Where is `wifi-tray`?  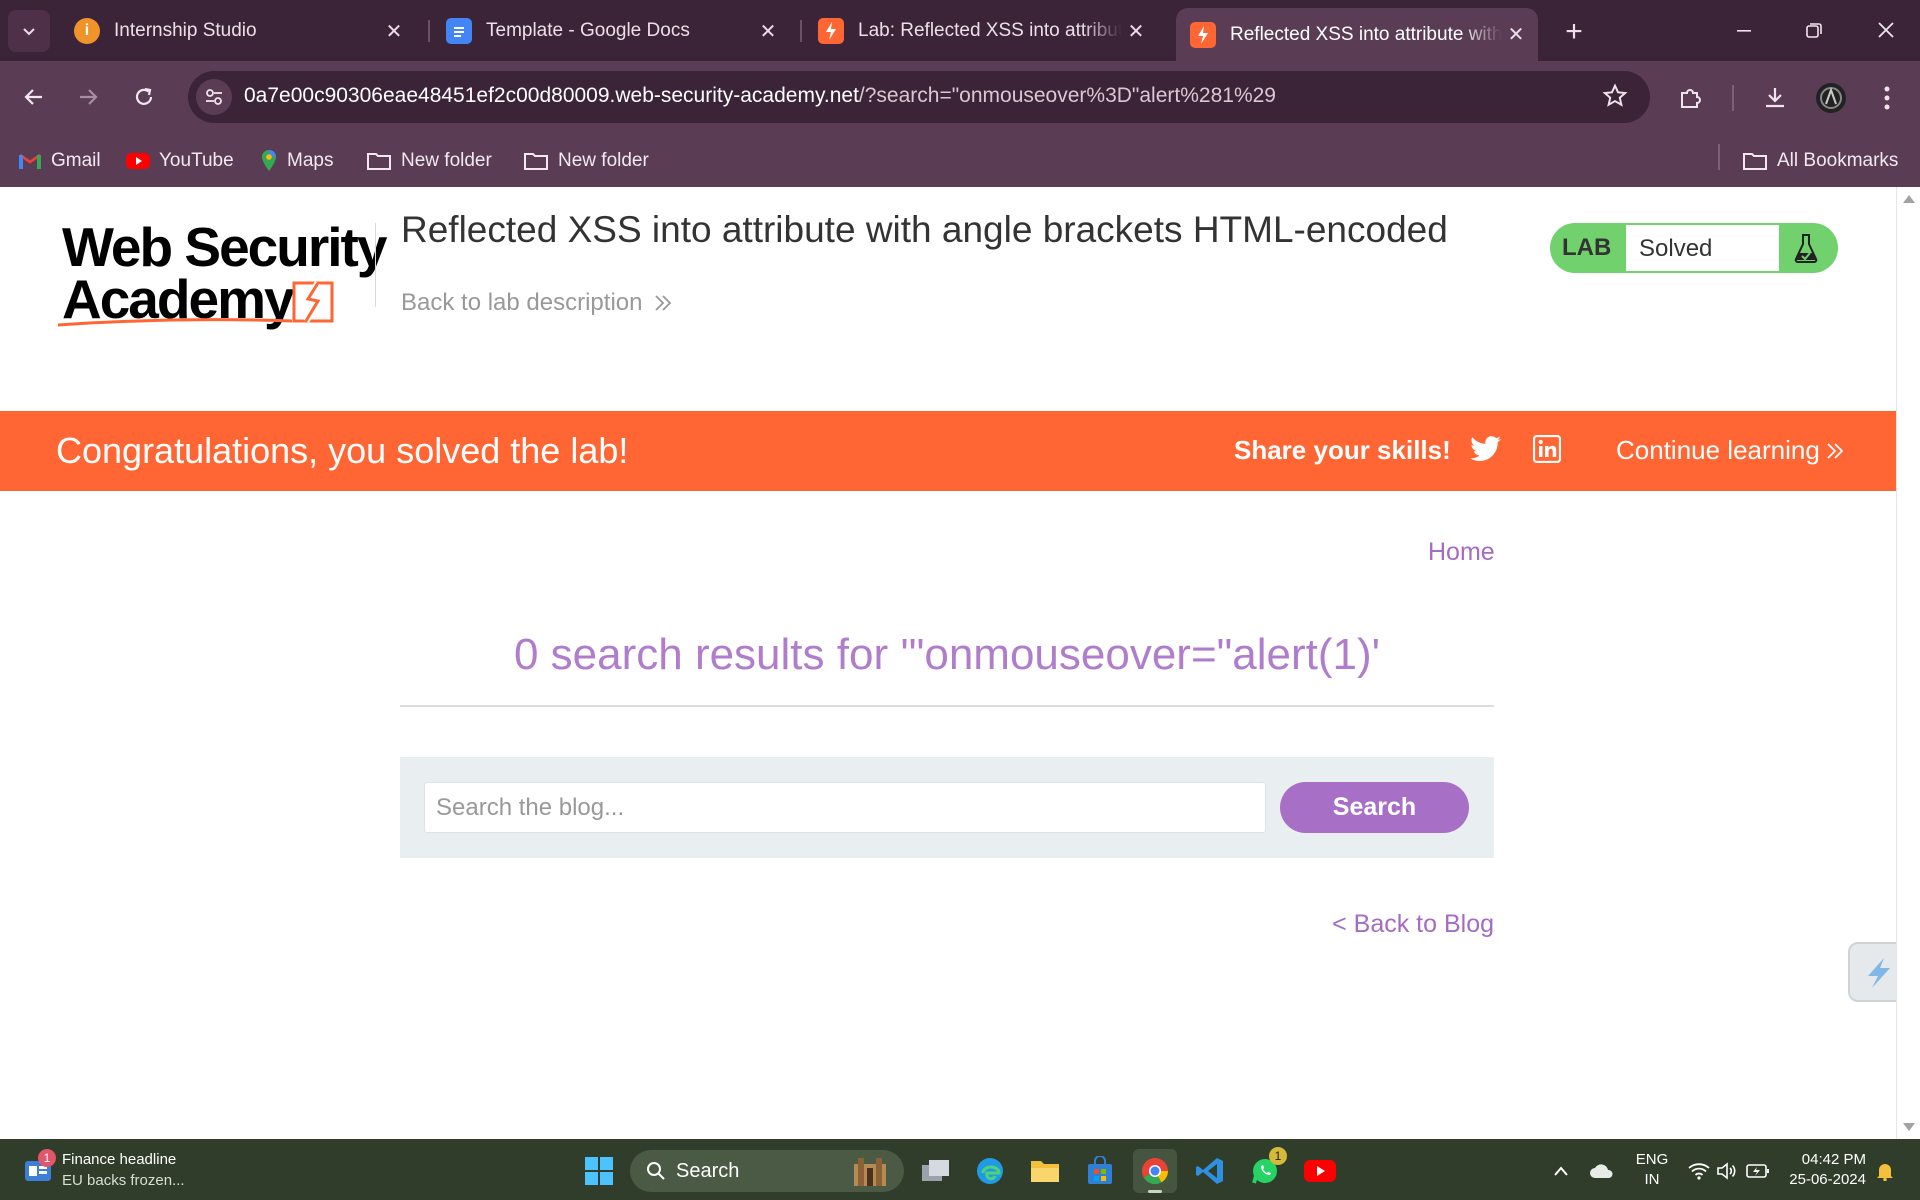
wifi-tray is located at coordinates (1699, 1171).